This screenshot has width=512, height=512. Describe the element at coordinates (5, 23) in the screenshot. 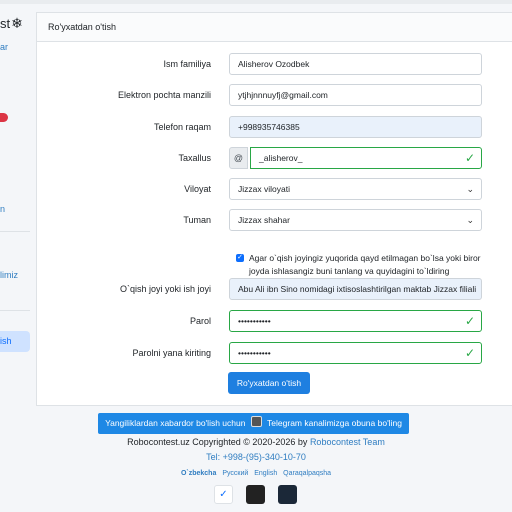

I see `brand-text: st` at that location.